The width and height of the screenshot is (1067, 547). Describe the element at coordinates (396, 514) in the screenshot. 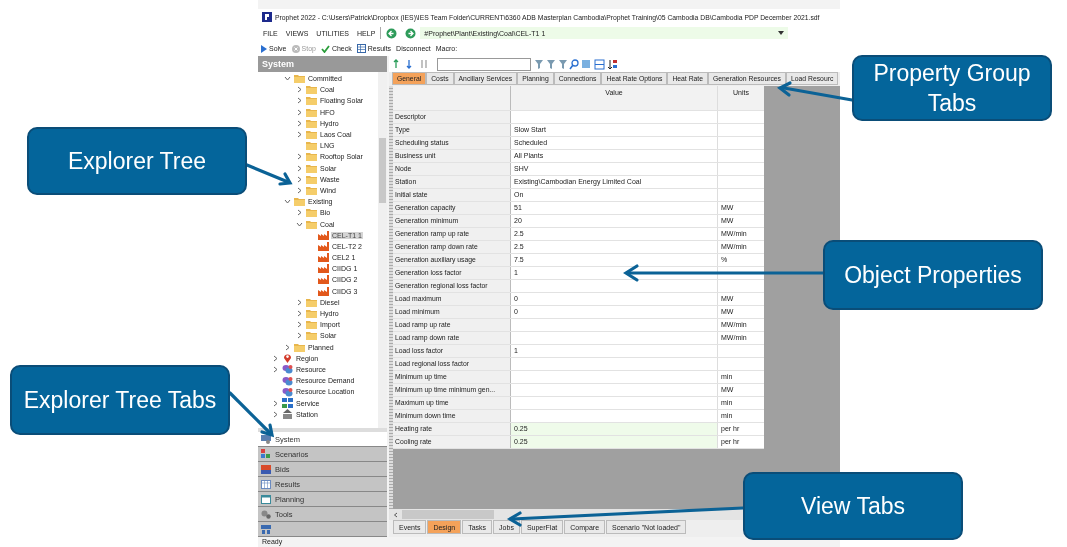

I see `scroll-left-icon` at that location.